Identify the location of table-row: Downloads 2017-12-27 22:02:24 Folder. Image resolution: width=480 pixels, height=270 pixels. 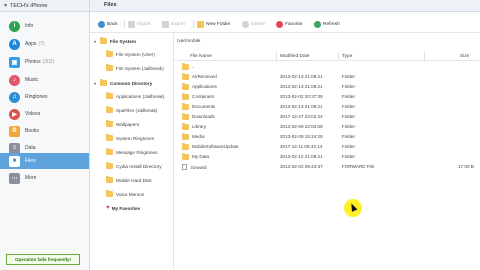
(327, 117).